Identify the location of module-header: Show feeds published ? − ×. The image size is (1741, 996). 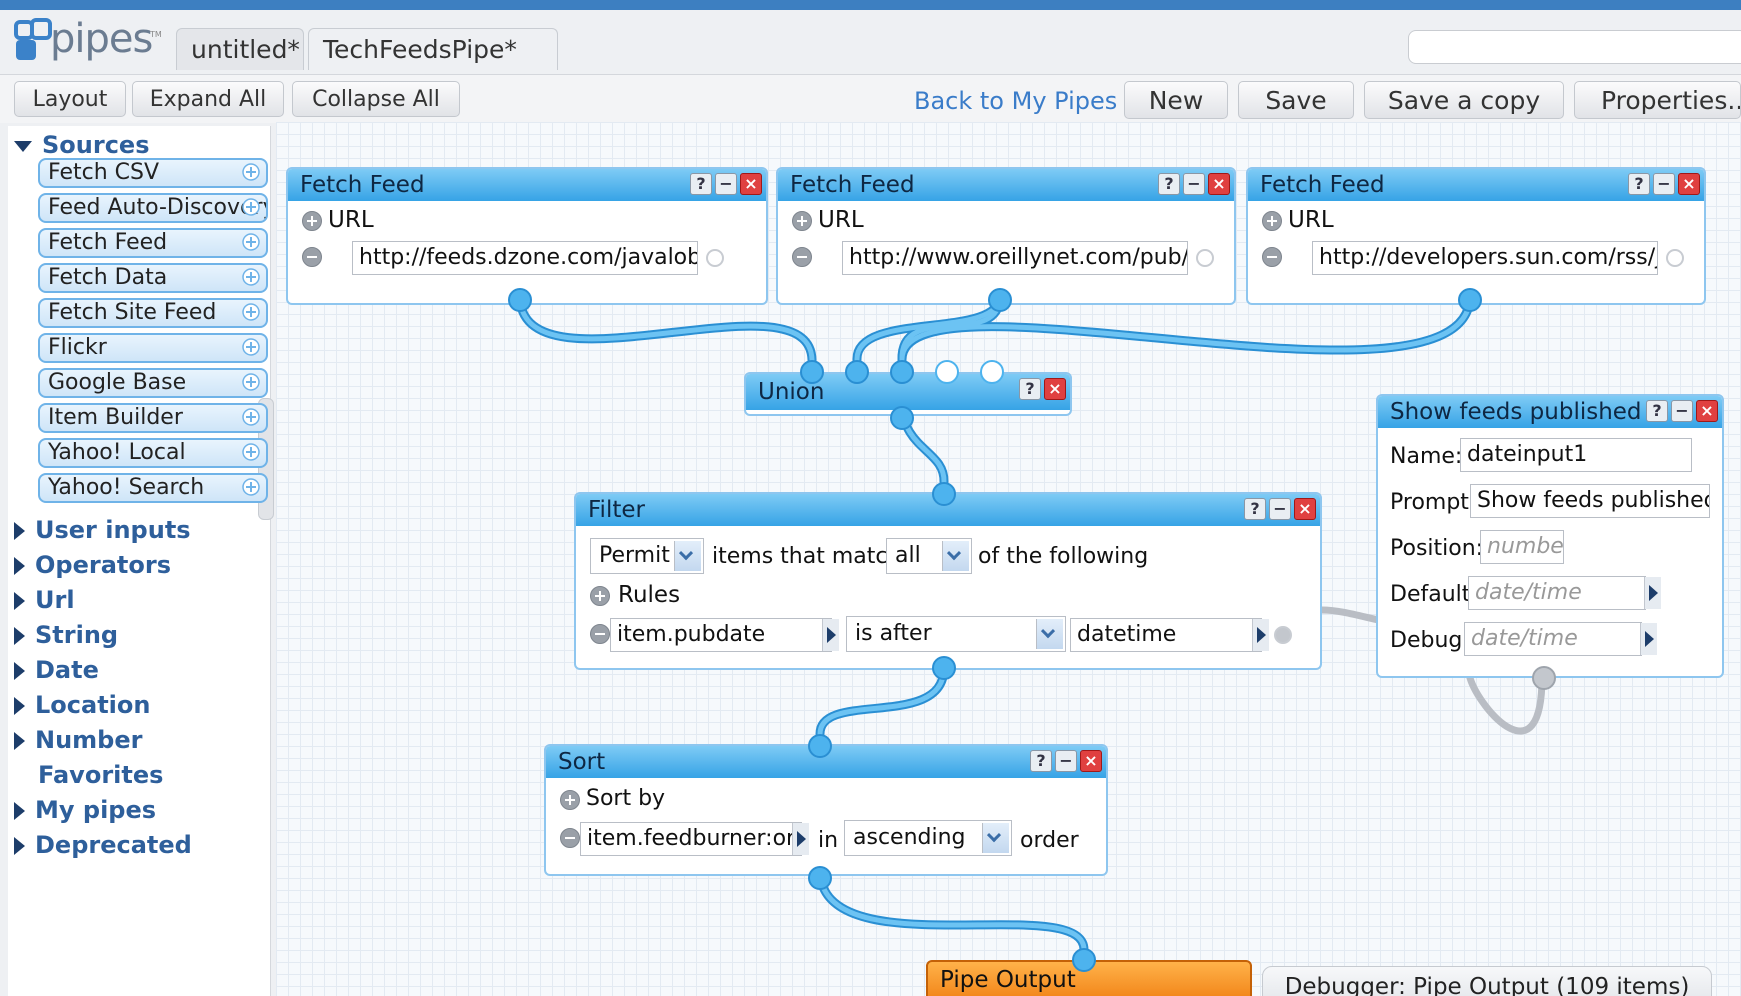
(1550, 412).